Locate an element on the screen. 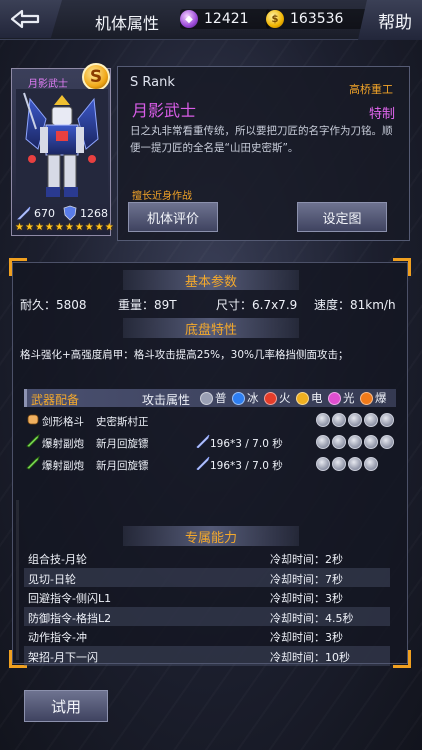 The width and height of the screenshot is (422, 750). help-button: 帮助 is located at coordinates (390, 20).